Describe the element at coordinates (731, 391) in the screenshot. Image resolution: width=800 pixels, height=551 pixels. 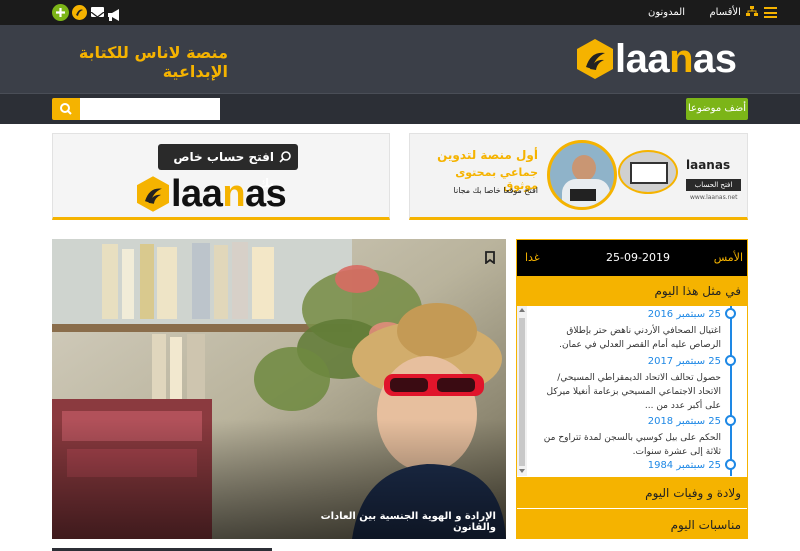
I see `timeline-line` at that location.